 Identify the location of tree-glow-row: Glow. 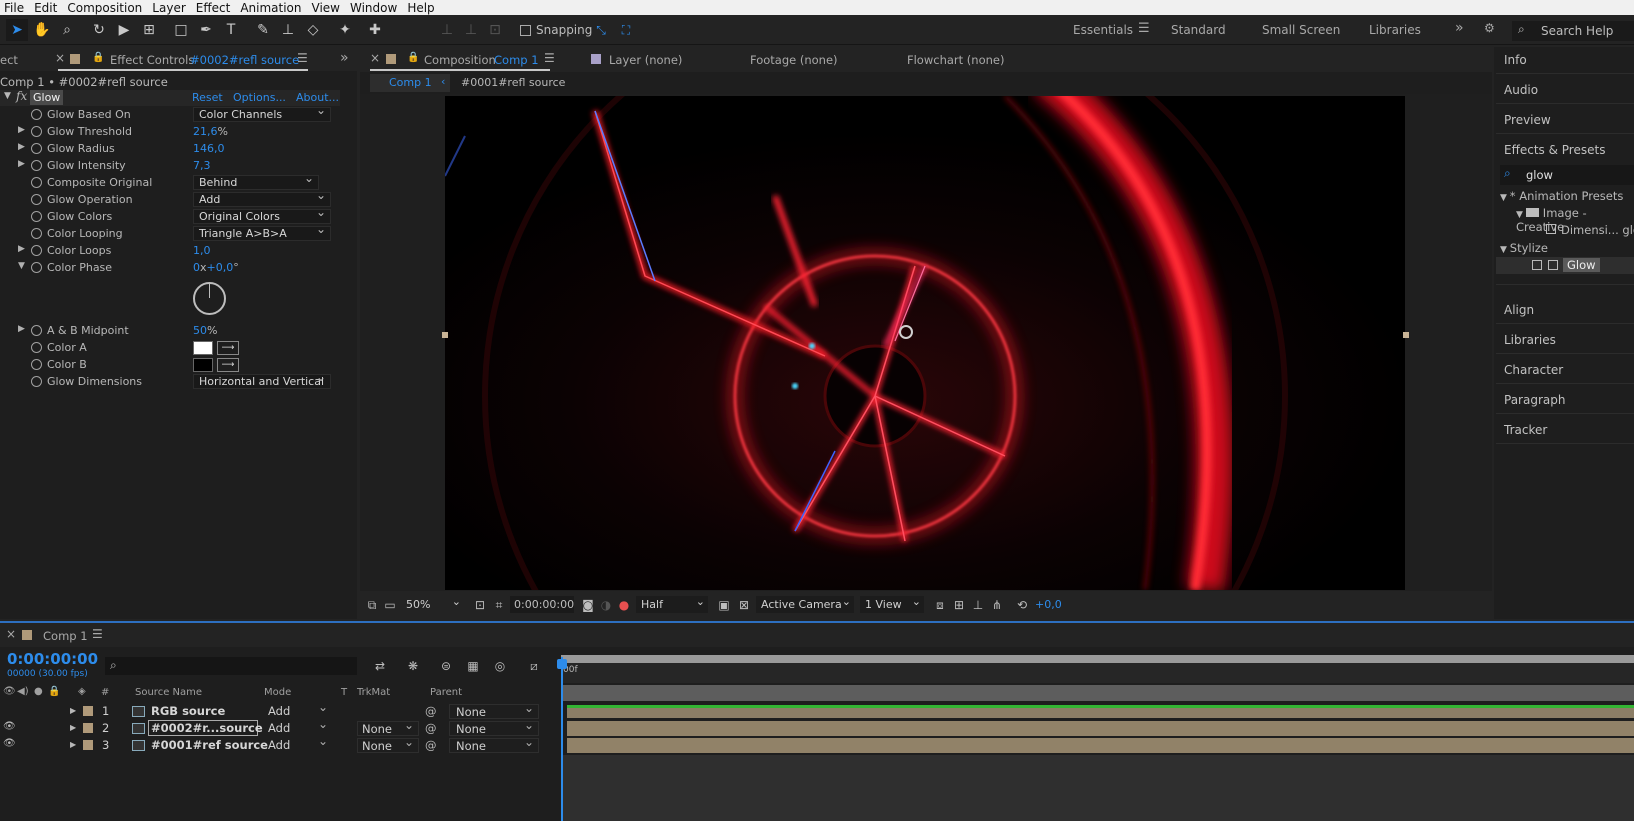
(1565, 265).